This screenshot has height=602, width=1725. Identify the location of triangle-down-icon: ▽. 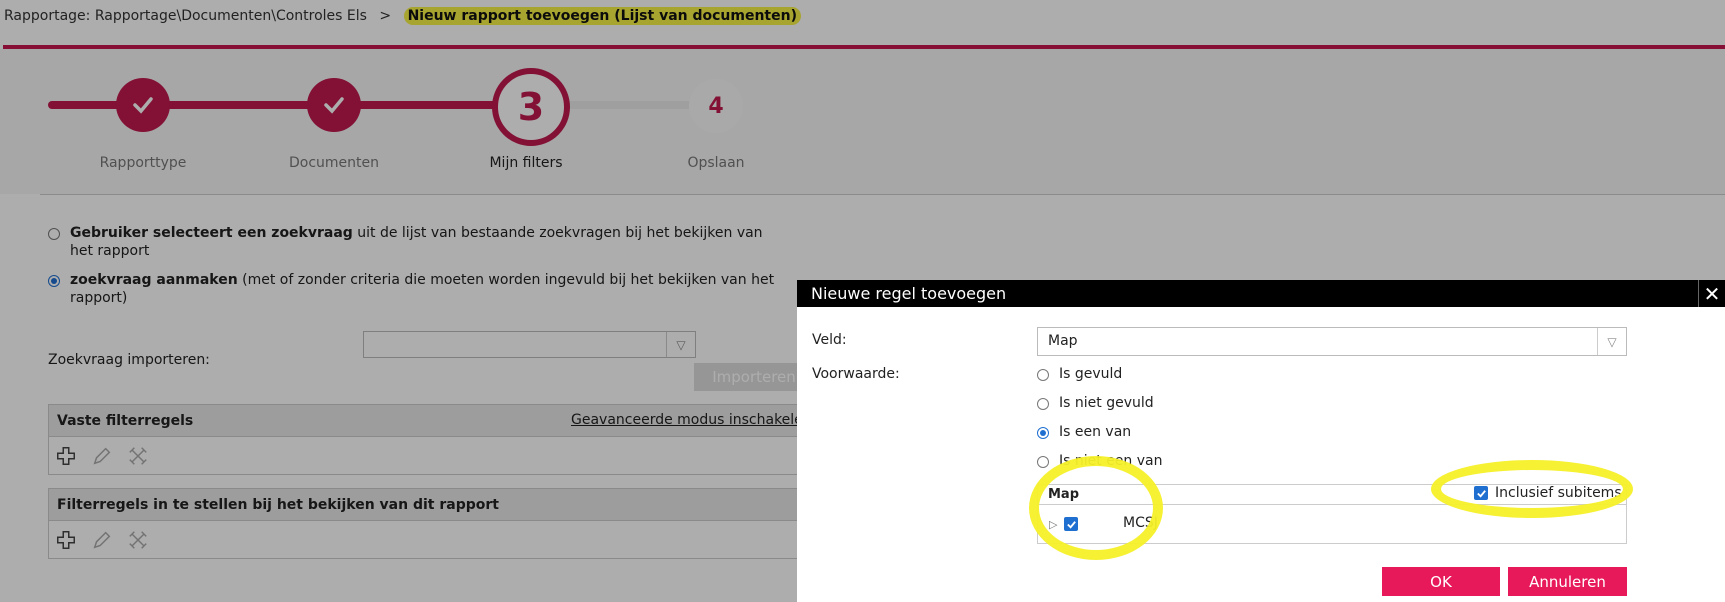
(1611, 341).